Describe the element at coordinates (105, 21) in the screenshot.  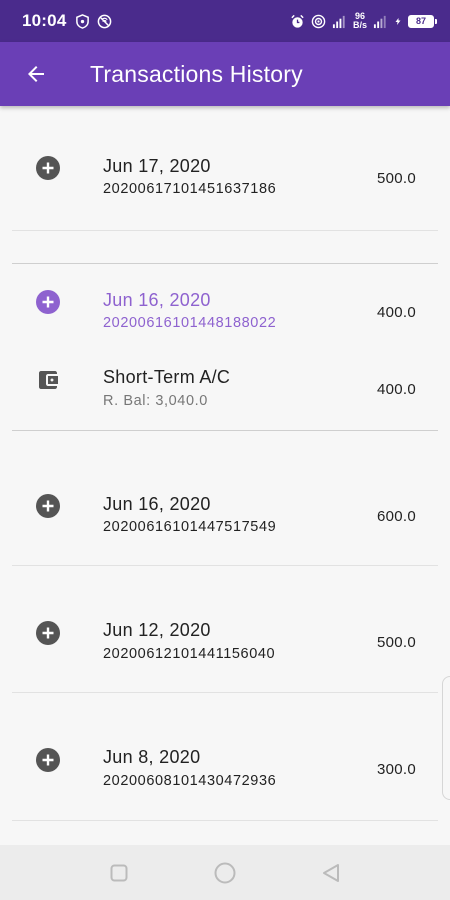
I see `no-disturb-icon` at that location.